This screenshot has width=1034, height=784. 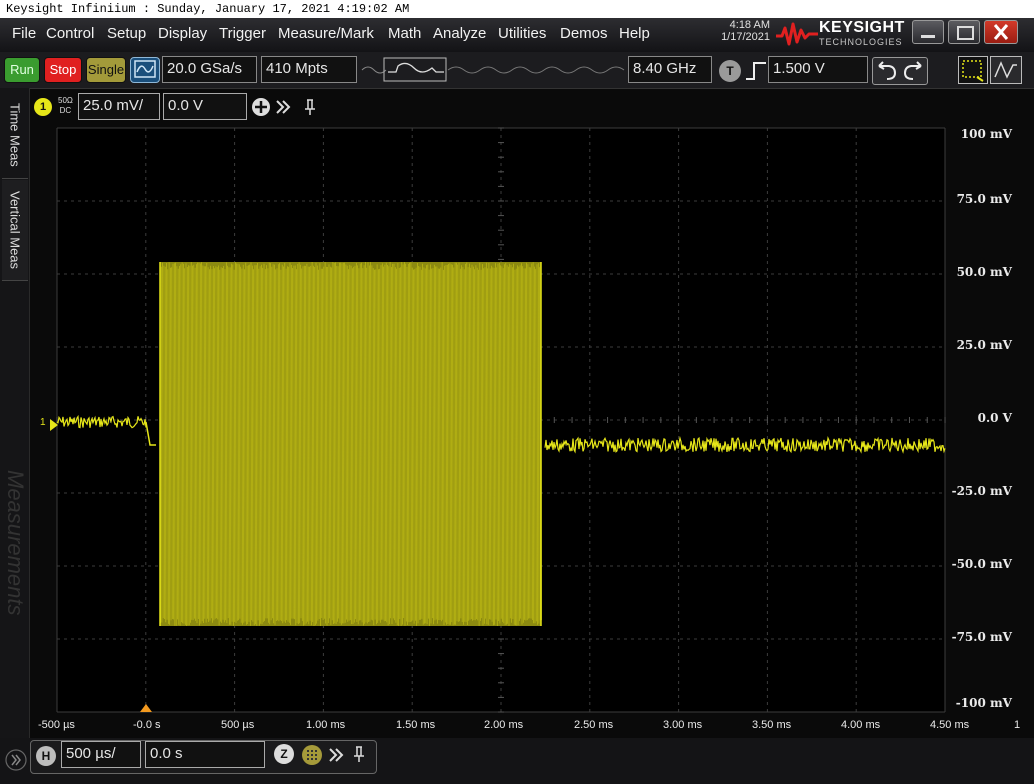 What do you see at coordinates (504, 725) in the screenshot?
I see `x-tick-label: 2.00 ms` at bounding box center [504, 725].